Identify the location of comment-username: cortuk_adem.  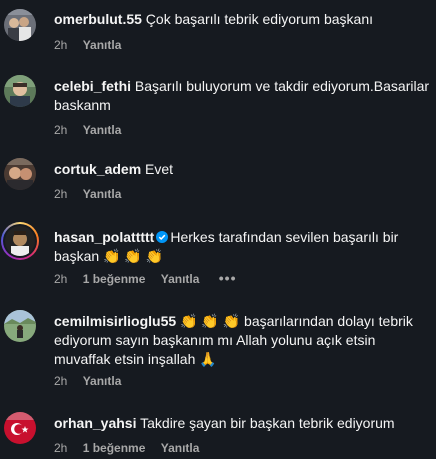
(97, 169).